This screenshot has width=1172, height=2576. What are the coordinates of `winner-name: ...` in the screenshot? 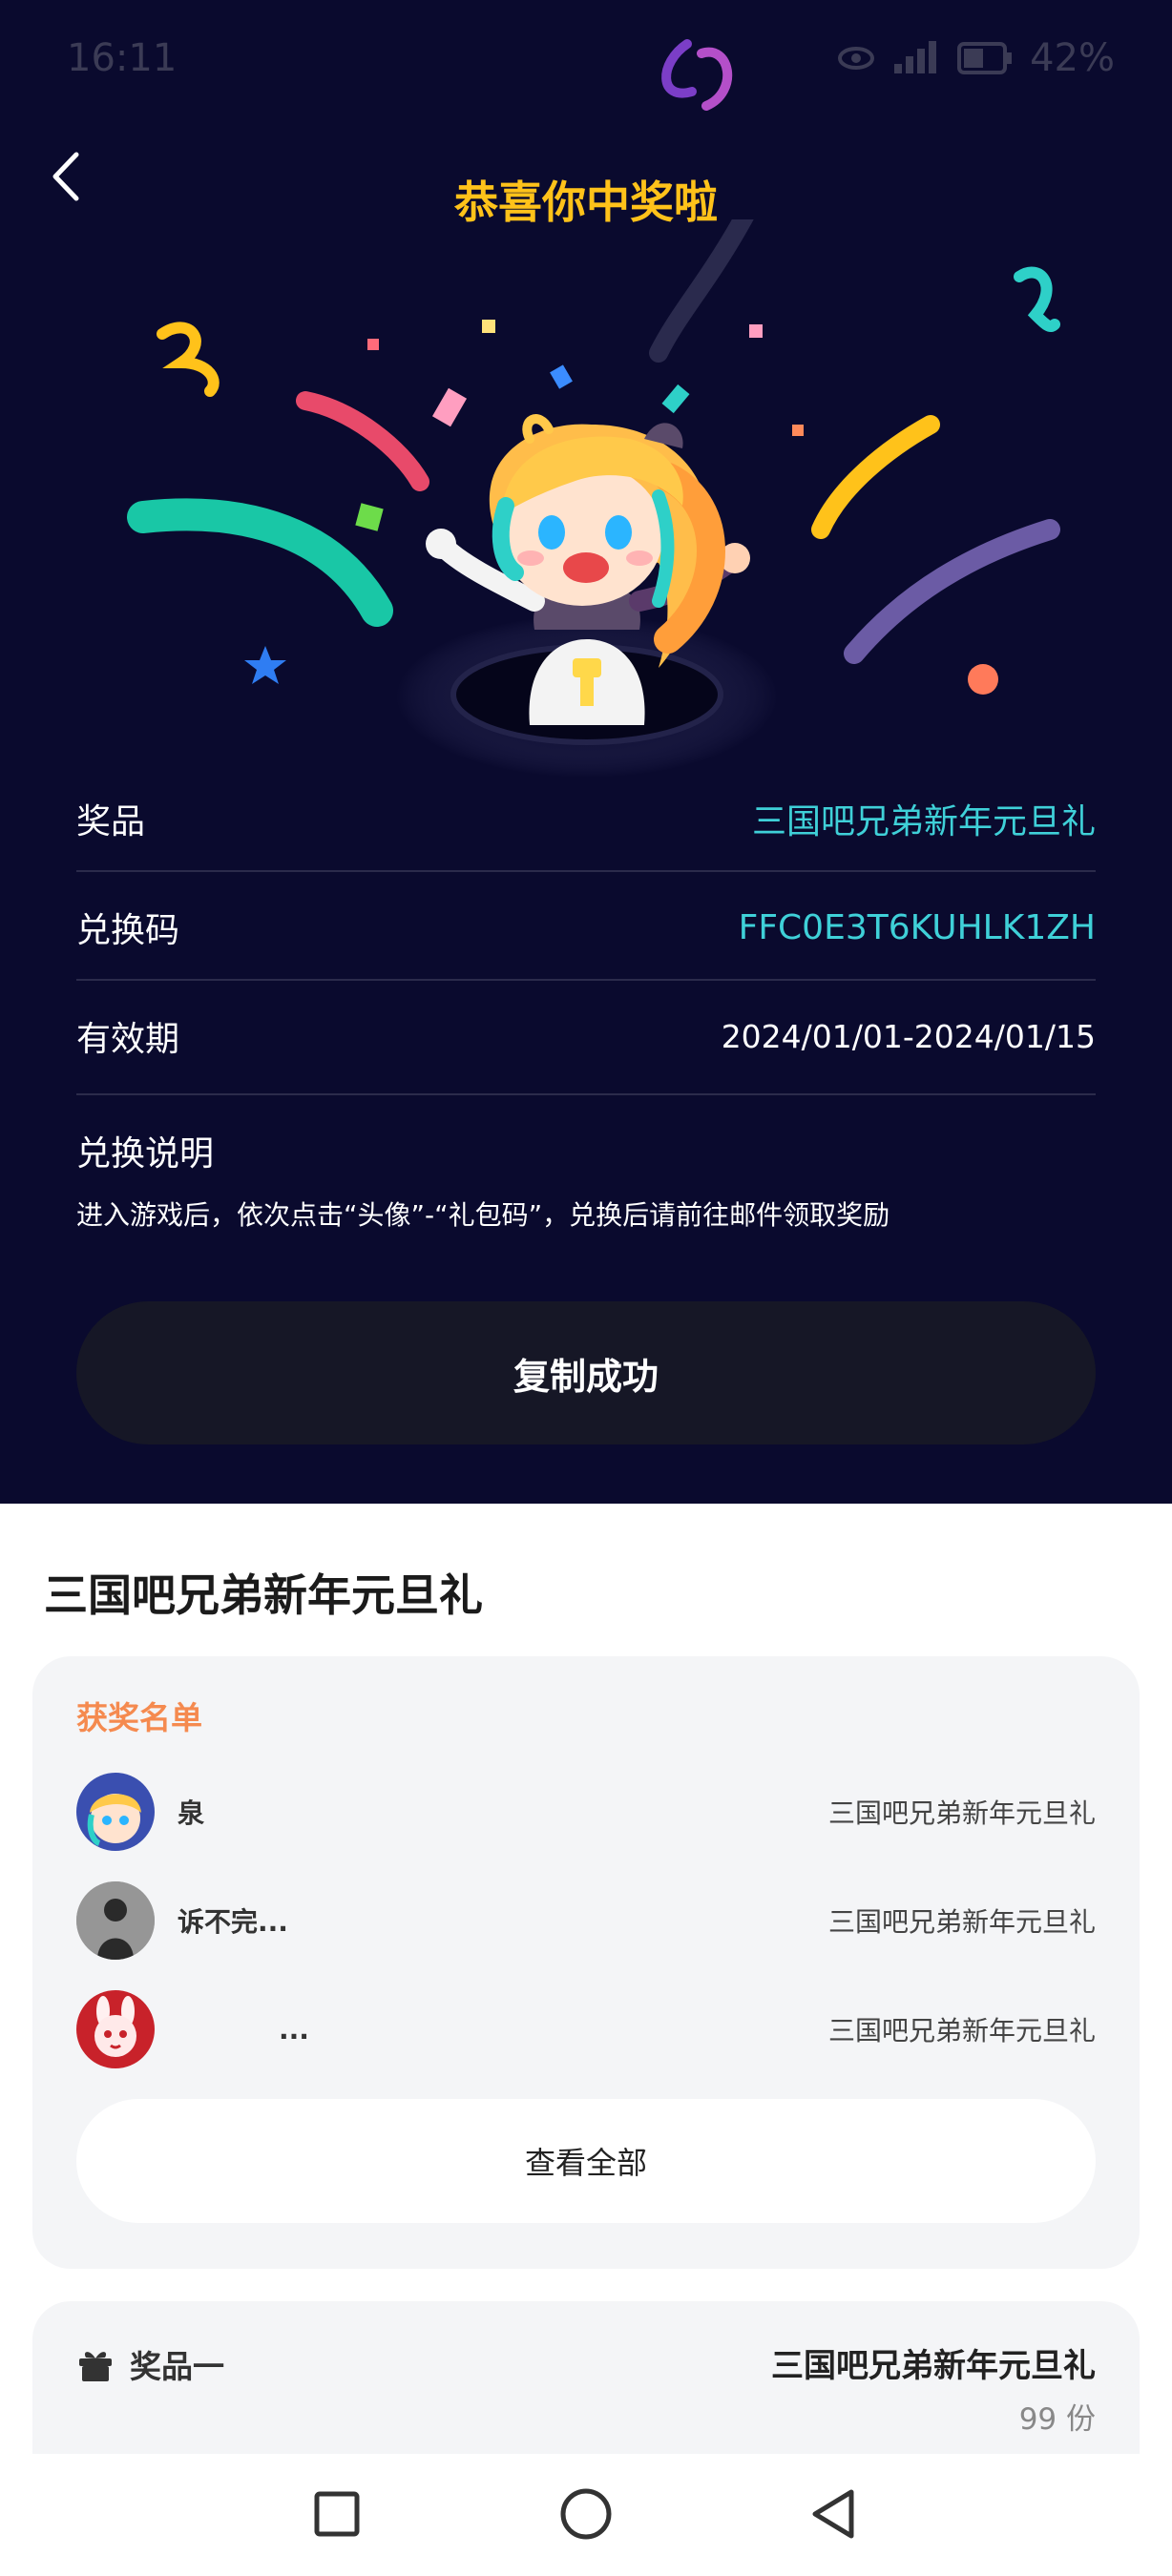 It's located at (294, 2029).